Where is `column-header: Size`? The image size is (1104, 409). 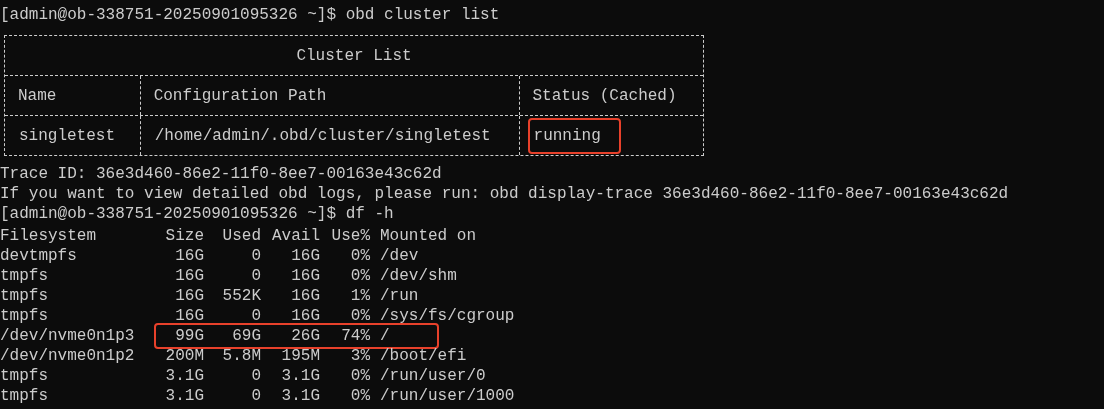 column-header: Size is located at coordinates (184, 236).